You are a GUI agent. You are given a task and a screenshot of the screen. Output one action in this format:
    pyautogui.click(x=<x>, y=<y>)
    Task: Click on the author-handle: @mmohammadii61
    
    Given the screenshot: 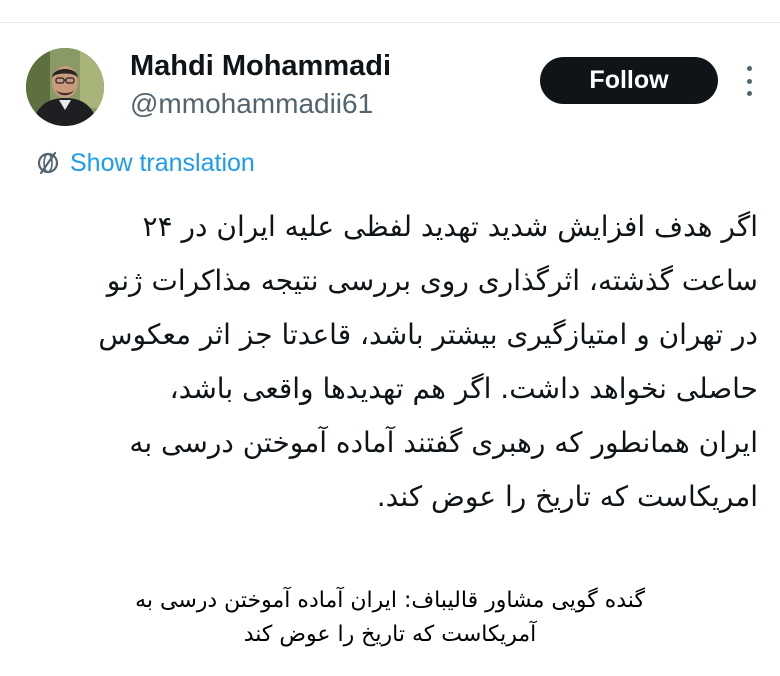 What is the action you would take?
    pyautogui.click(x=251, y=104)
    